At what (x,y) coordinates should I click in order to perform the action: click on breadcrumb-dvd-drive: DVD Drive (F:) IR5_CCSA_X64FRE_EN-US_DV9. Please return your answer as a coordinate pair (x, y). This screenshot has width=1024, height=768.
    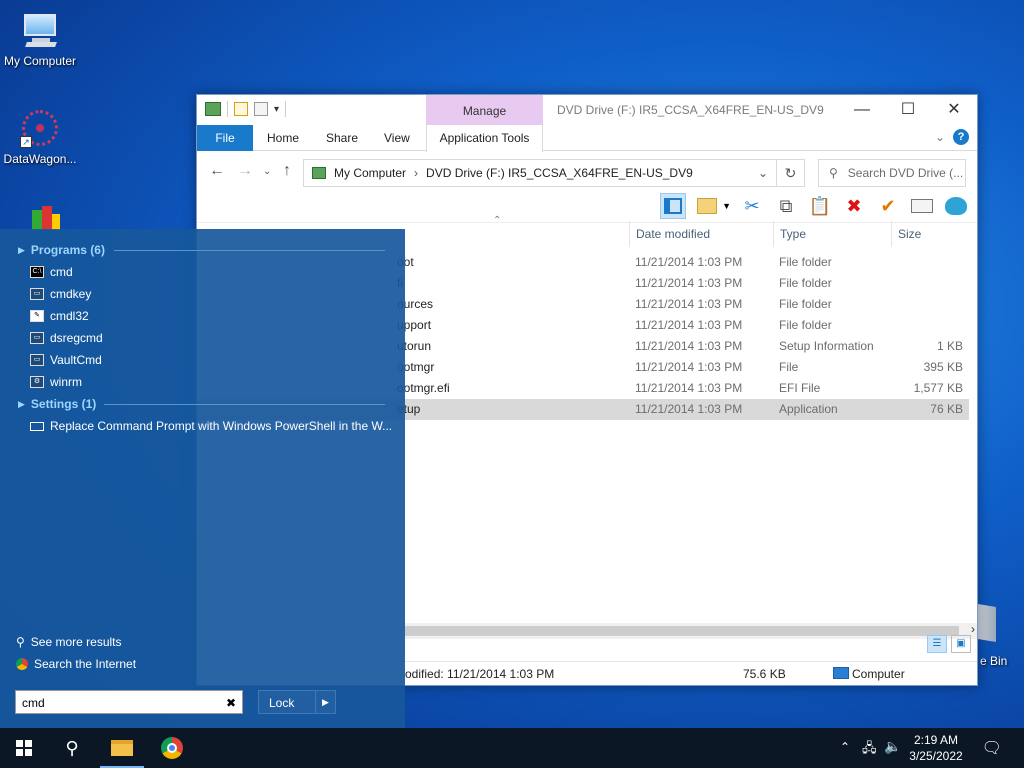
    Looking at the image, I should click on (559, 173).